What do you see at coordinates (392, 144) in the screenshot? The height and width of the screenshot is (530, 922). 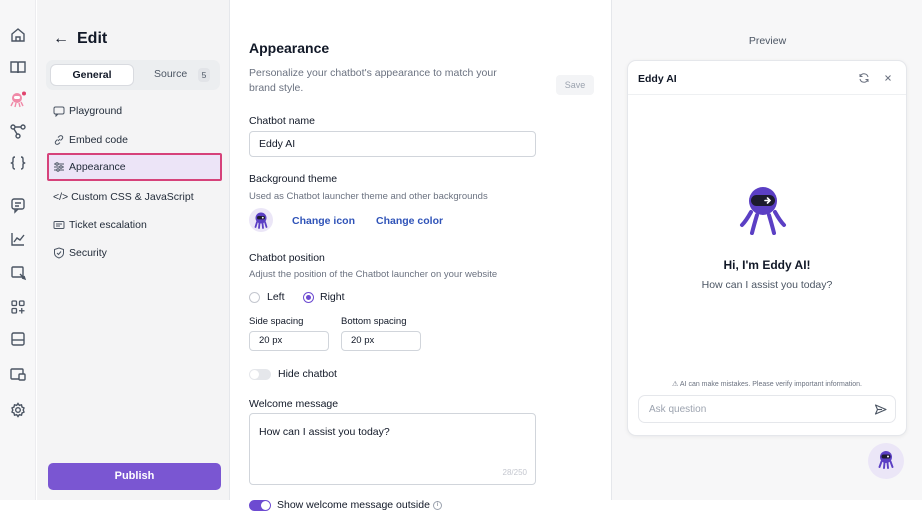 I see `chatbot-name-input: Eddy AI` at bounding box center [392, 144].